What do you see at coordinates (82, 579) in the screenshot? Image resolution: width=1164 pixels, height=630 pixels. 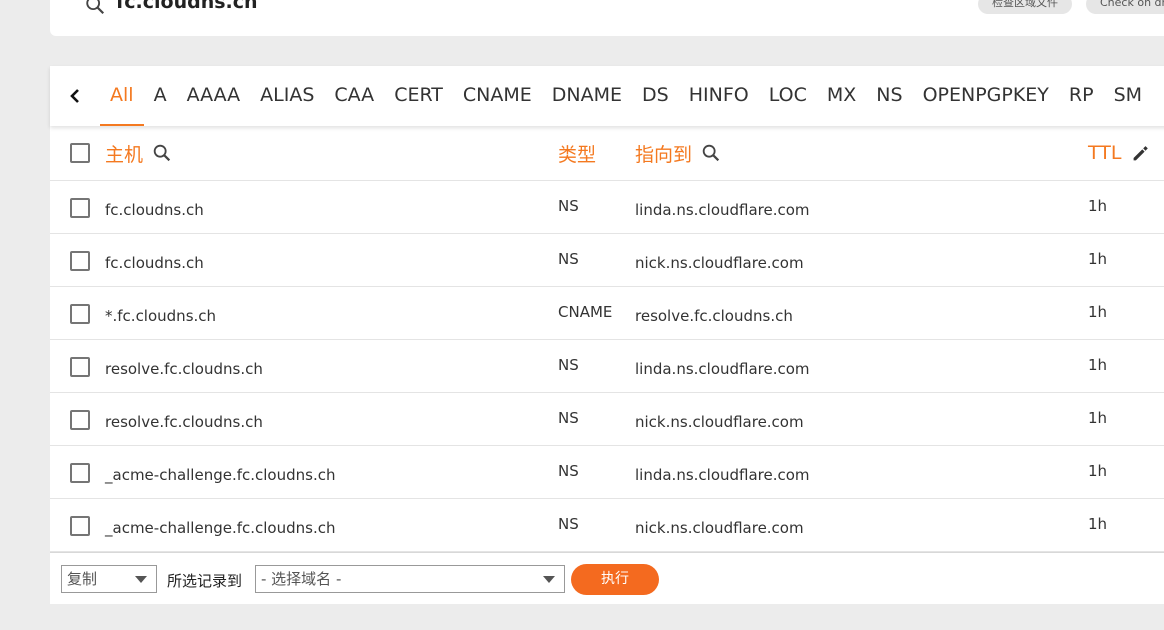 I see `action-select-value: 复制` at bounding box center [82, 579].